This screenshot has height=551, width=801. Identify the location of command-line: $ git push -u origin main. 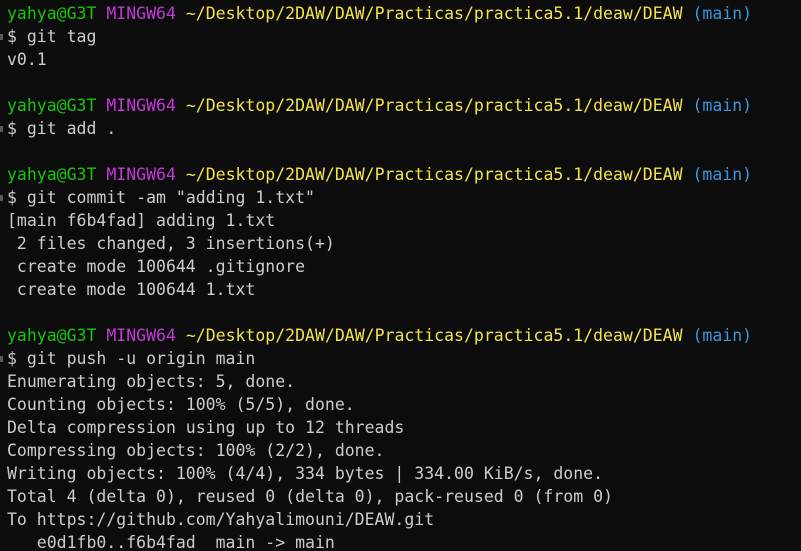
(400, 358).